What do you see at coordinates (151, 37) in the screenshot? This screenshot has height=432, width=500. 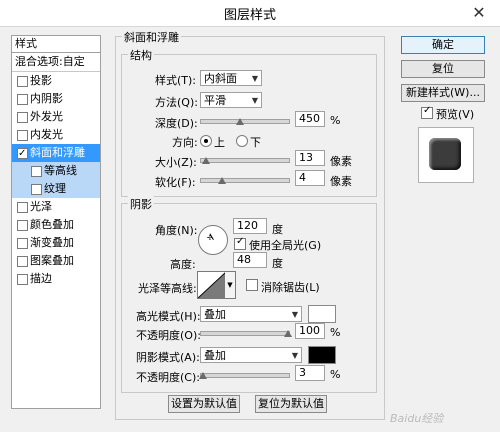 I see `bevel-emboss-title: 斜面和浮雕` at bounding box center [151, 37].